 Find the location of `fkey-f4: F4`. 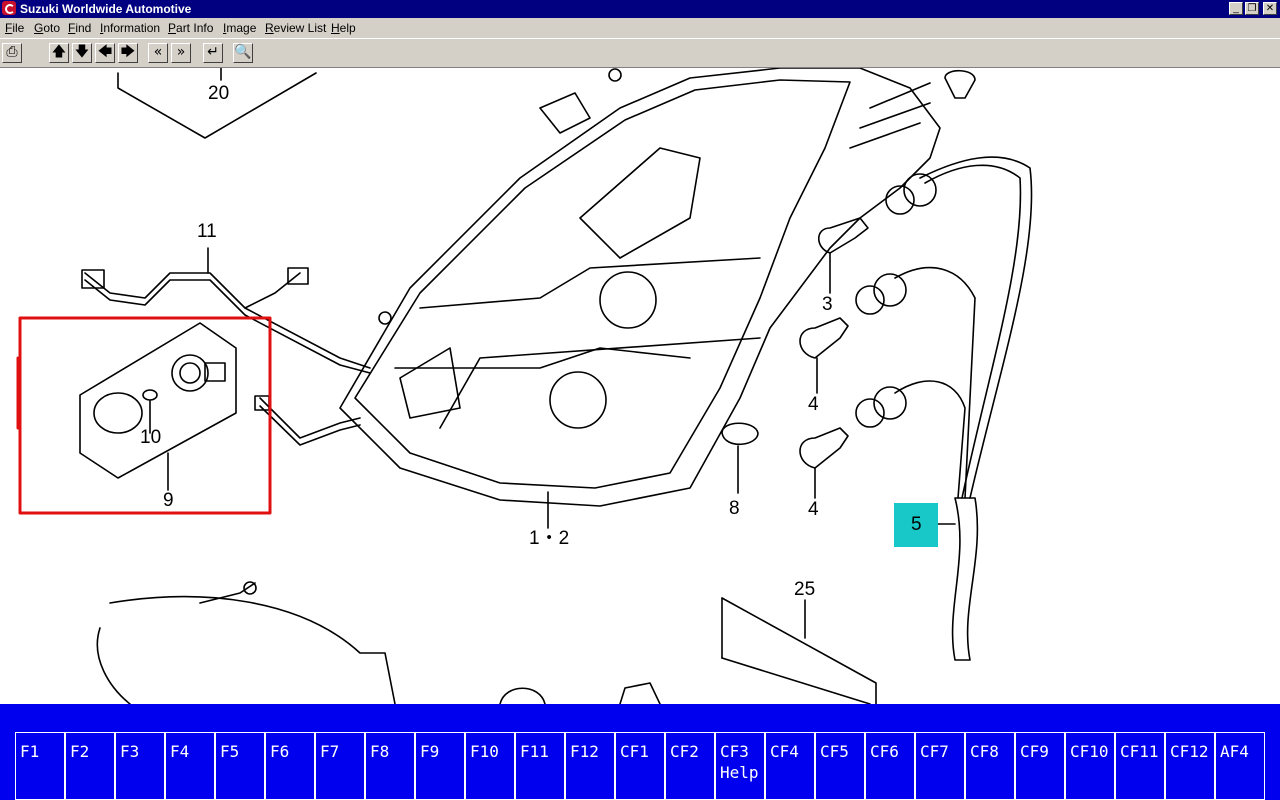

fkey-f4: F4 is located at coordinates (190, 766).